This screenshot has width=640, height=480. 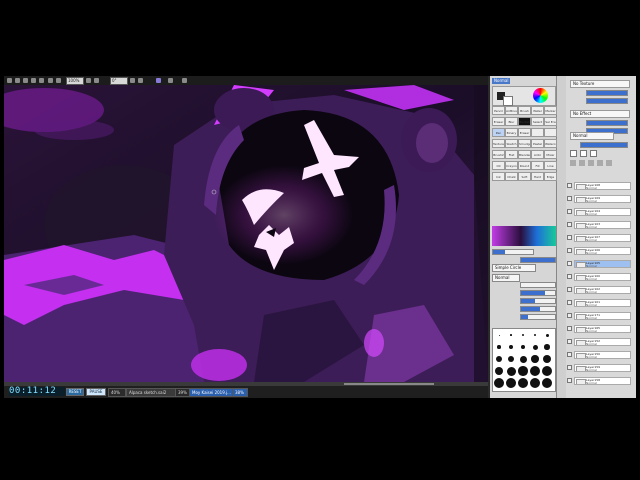 I want to click on size-slider, so click(x=513, y=252).